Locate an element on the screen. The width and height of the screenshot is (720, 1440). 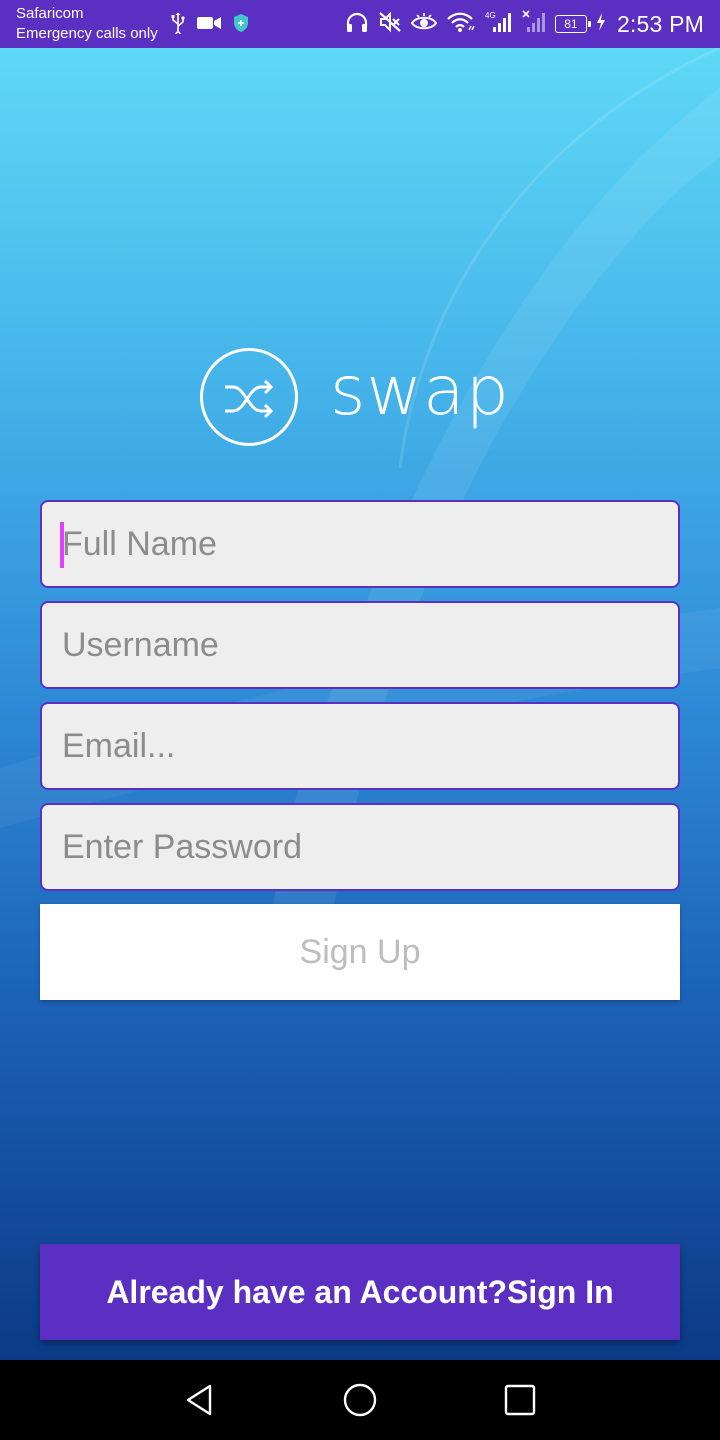
signin-link-button: Already have an Account?Sign In is located at coordinates (360, 1292).